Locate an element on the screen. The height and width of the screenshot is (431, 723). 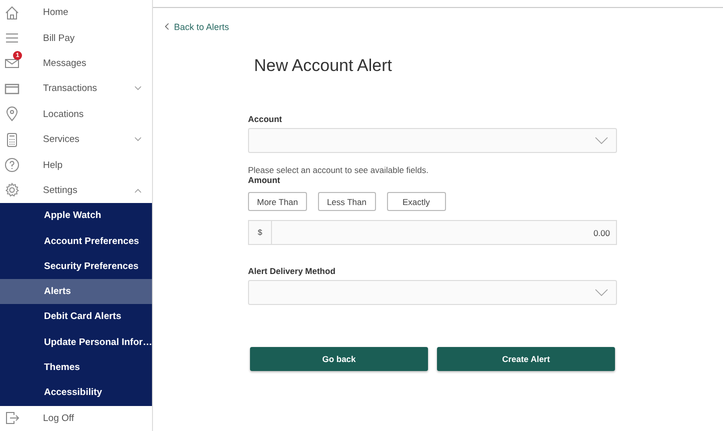
sidebar-item: Transactions is located at coordinates (76, 89).